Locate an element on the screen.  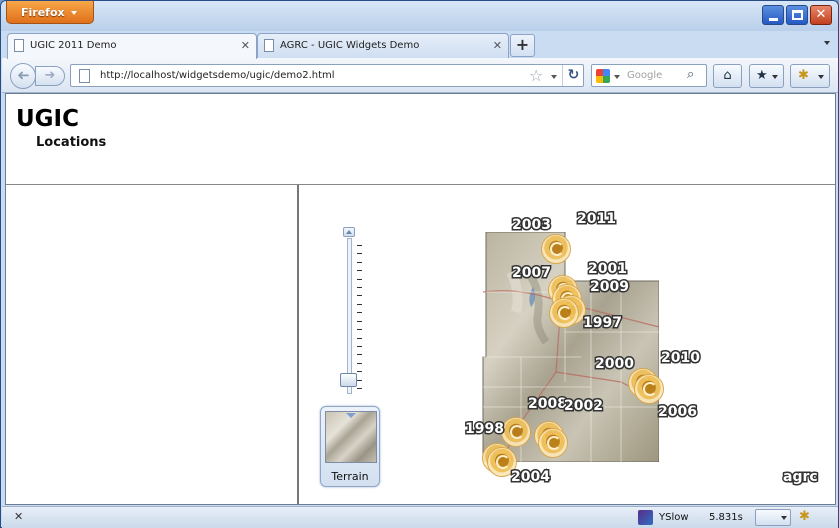
home-icon: ⌂ is located at coordinates (727, 75).